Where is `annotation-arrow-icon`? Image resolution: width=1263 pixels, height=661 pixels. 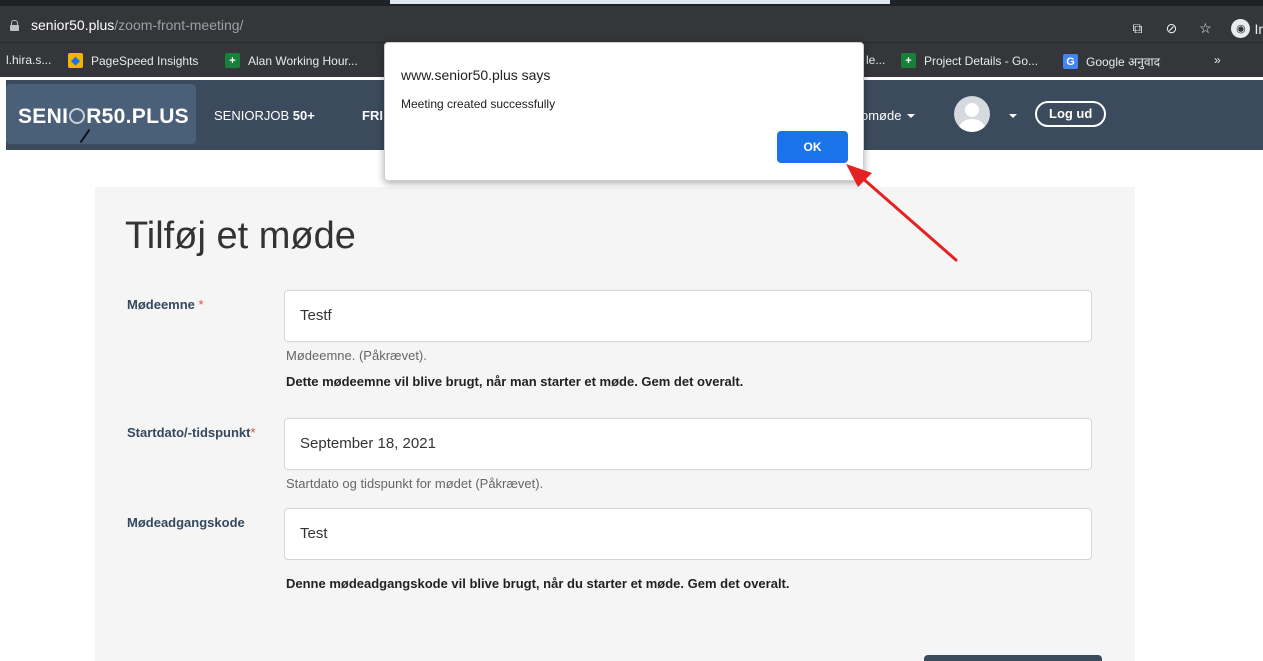 annotation-arrow-icon is located at coordinates (902, 213).